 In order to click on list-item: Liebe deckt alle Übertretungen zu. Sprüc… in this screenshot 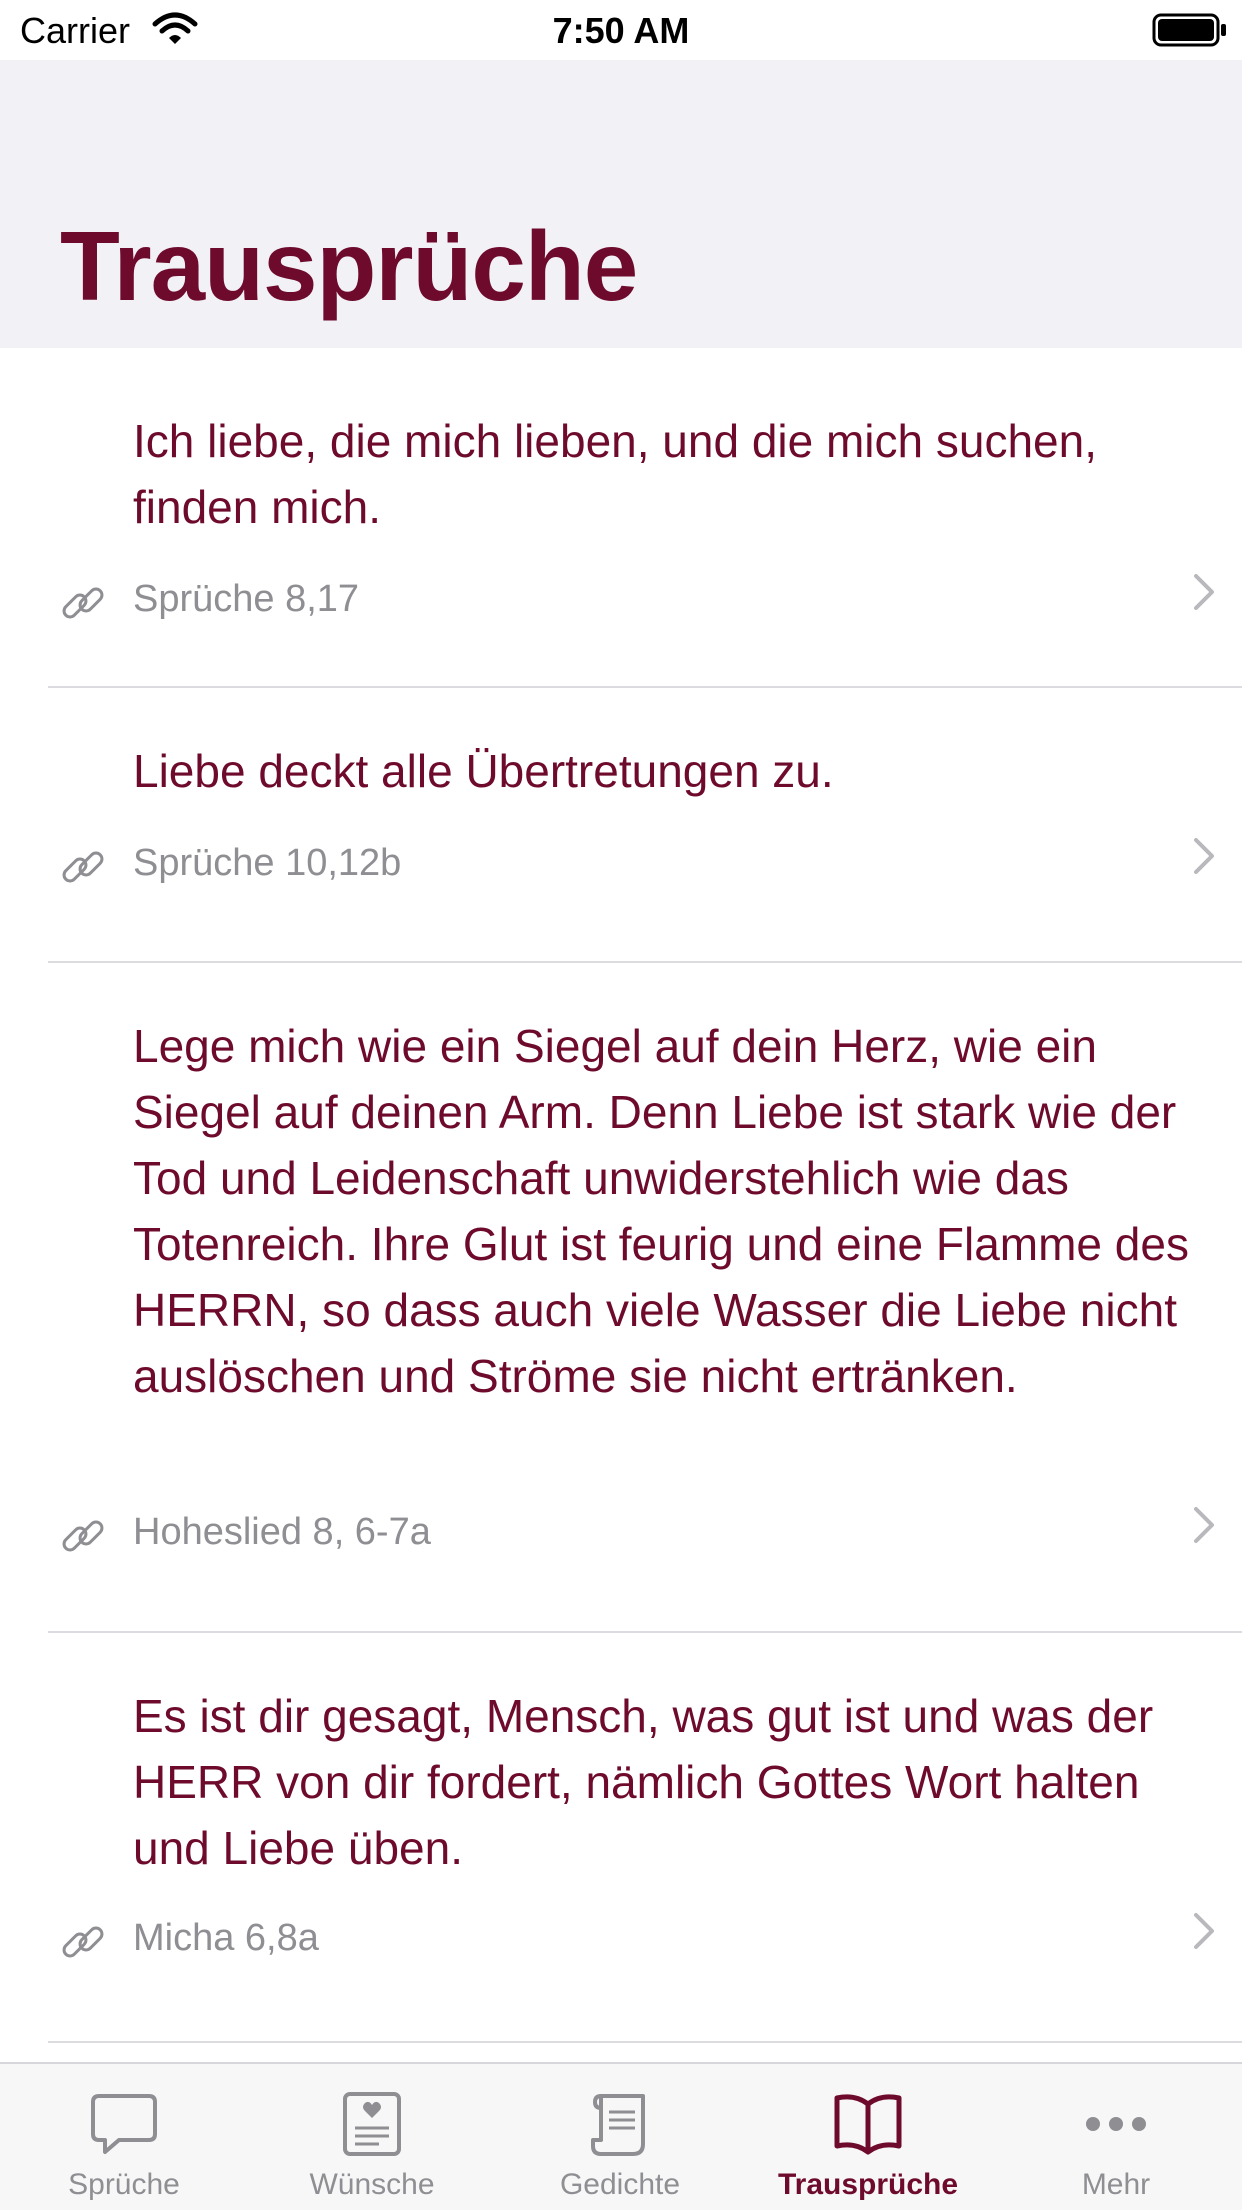, I will do `click(645, 825)`.